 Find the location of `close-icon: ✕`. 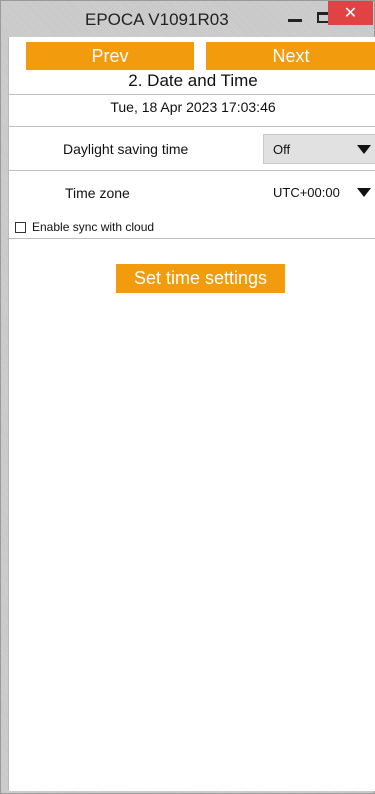

close-icon: ✕ is located at coordinates (350, 12).